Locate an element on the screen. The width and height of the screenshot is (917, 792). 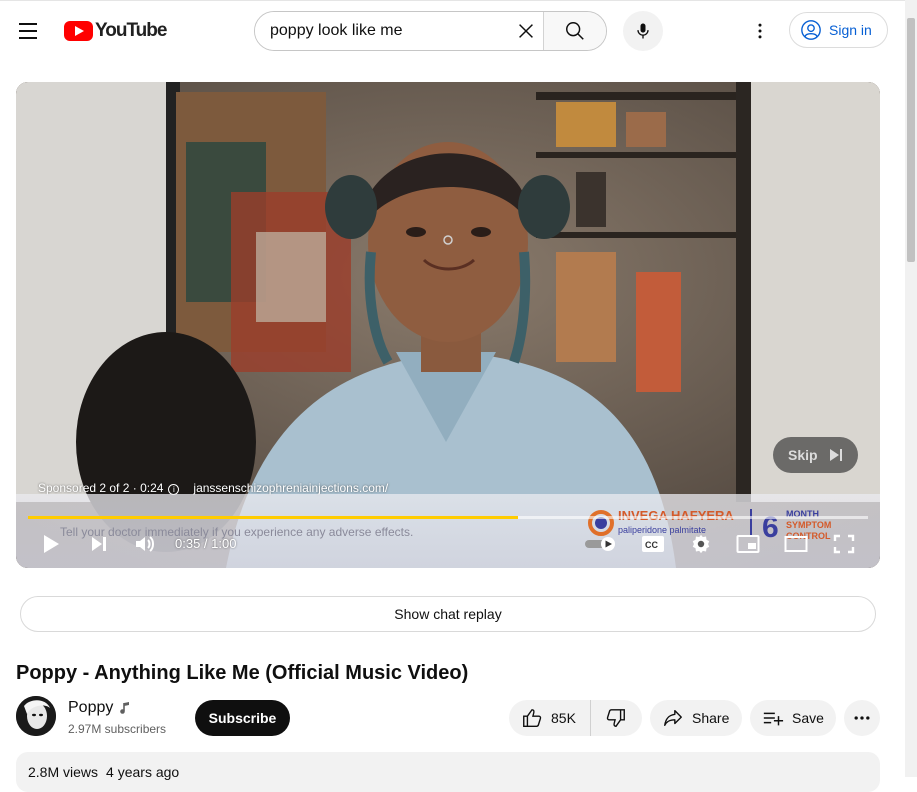
miniplayer-icon is located at coordinates (748, 544).